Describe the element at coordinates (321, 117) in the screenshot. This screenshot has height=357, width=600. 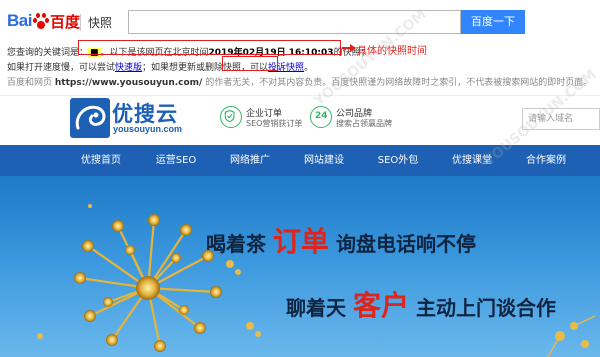
I see `clock-24-icon: 24` at that location.